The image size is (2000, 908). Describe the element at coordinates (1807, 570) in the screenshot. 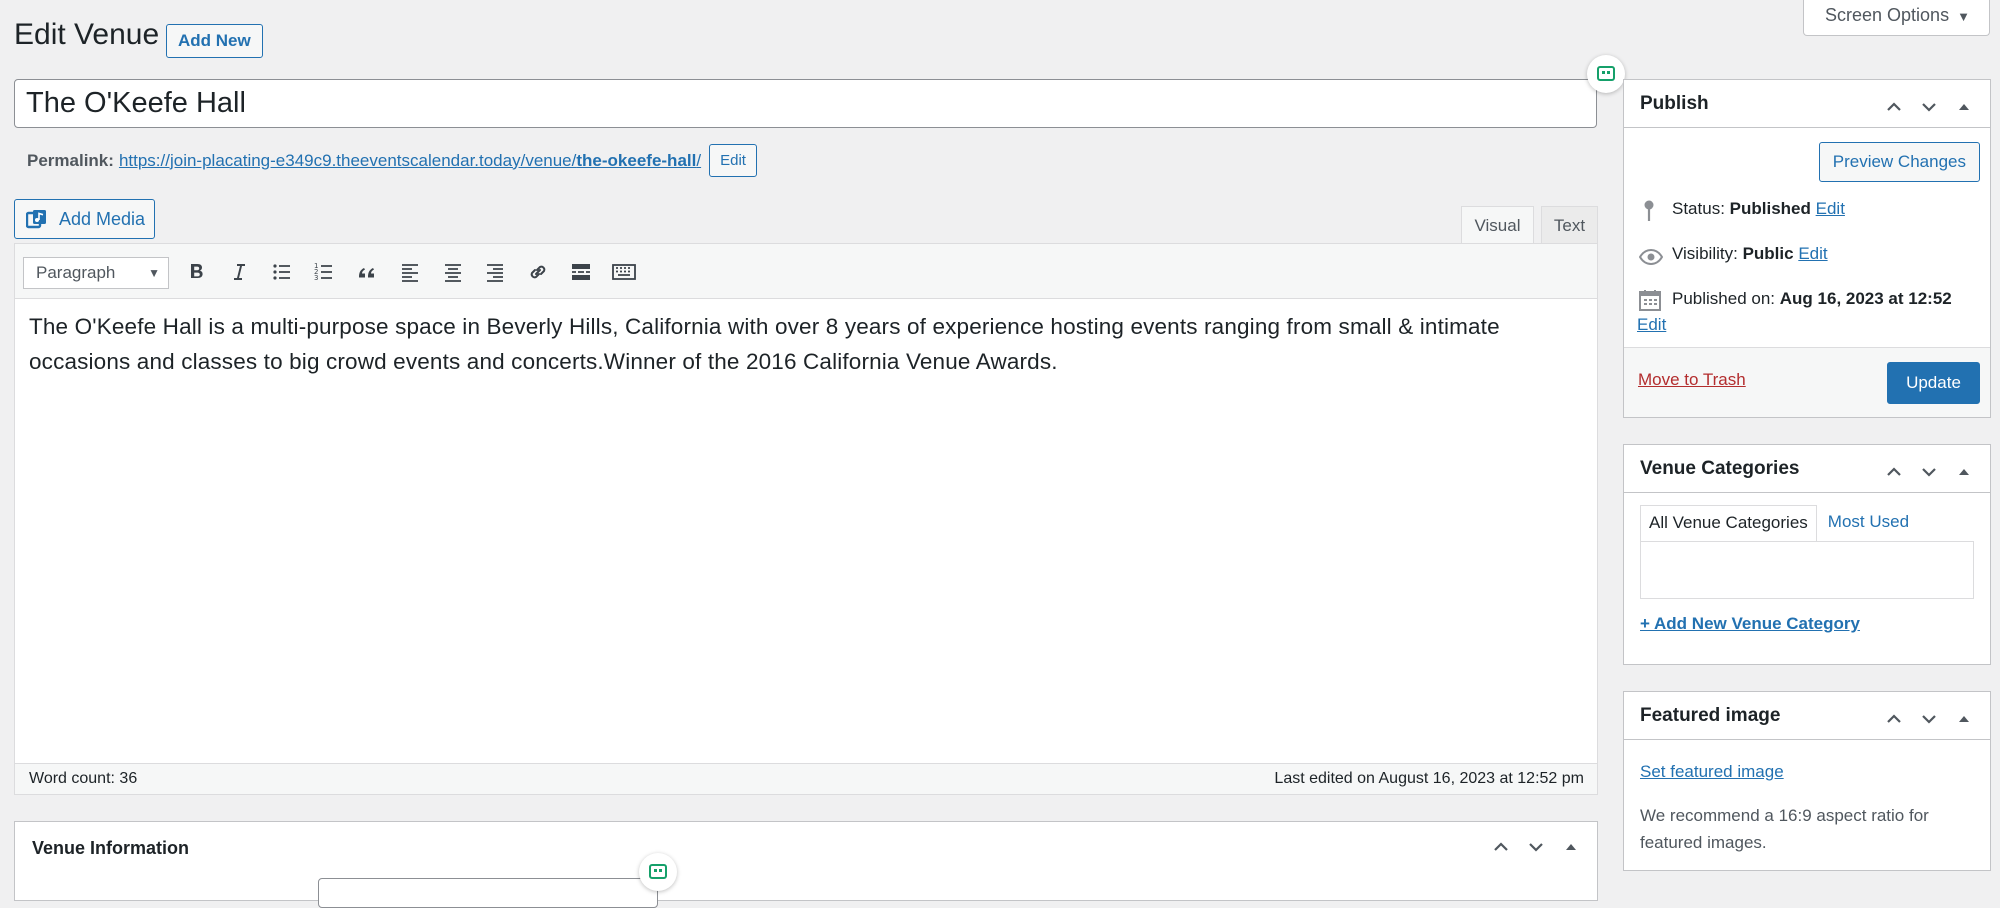

I see `category-checklist` at that location.